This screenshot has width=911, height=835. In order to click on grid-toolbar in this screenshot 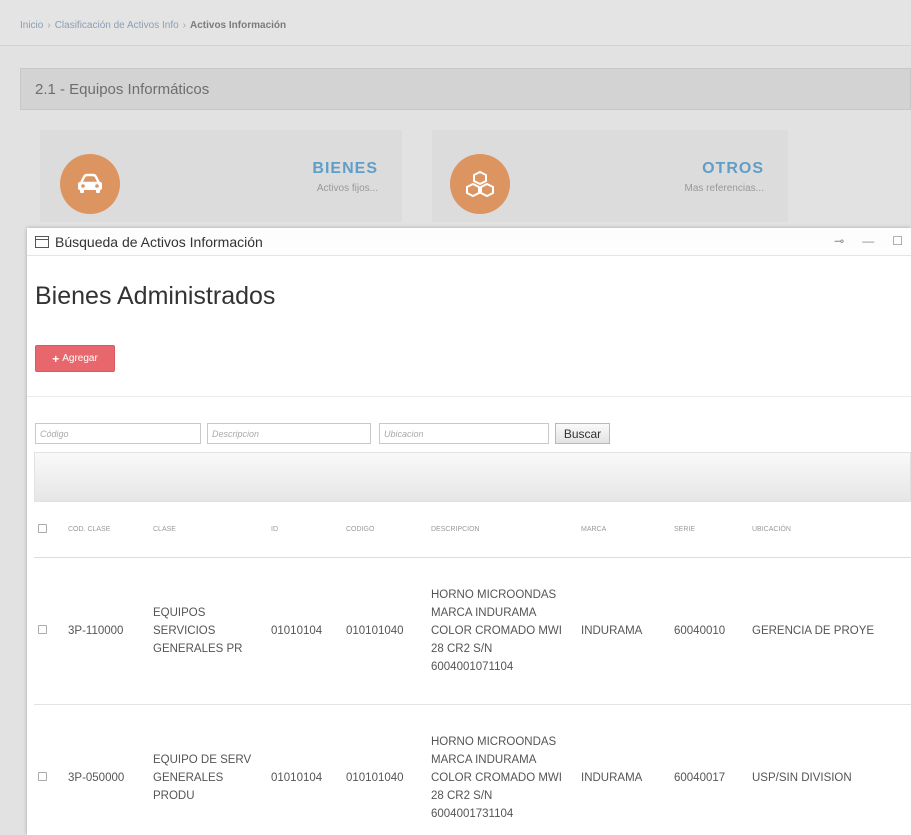, I will do `click(472, 477)`.